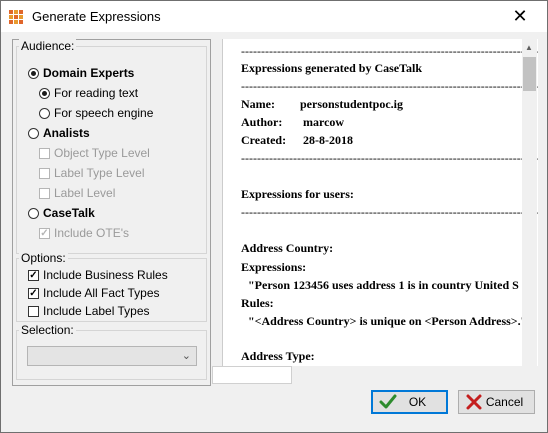 The image size is (548, 433). I want to click on splitter-handle, so click(252, 375).